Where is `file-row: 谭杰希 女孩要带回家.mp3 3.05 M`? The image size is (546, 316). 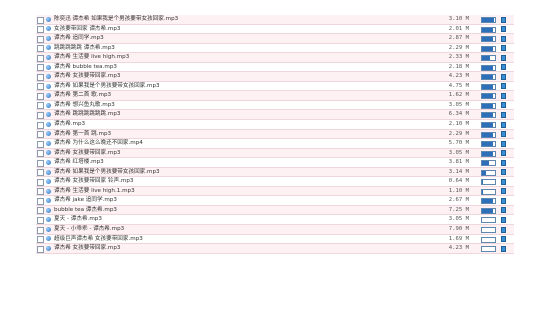 file-row: 谭杰希 女孩要带回家.mp3 3.05 M is located at coordinates (275, 153).